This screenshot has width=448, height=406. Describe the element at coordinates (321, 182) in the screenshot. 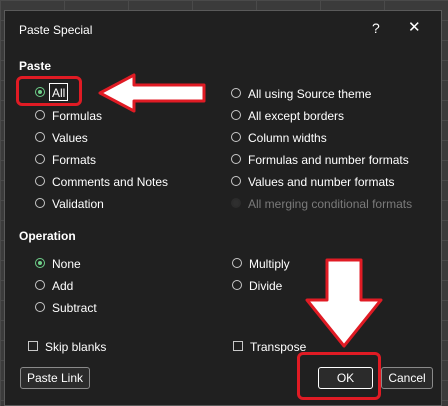

I see `paste-option-label: Values and number formats` at that location.